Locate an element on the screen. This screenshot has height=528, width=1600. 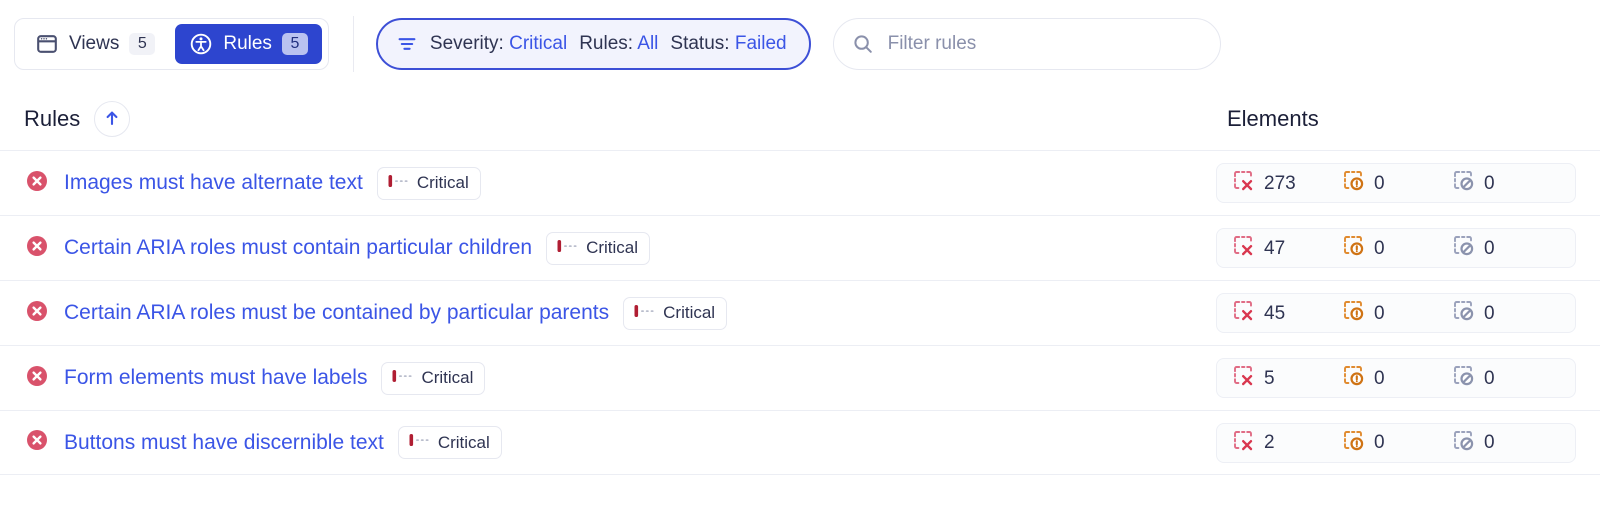
element-counts: 5 0 0 is located at coordinates (1396, 378).